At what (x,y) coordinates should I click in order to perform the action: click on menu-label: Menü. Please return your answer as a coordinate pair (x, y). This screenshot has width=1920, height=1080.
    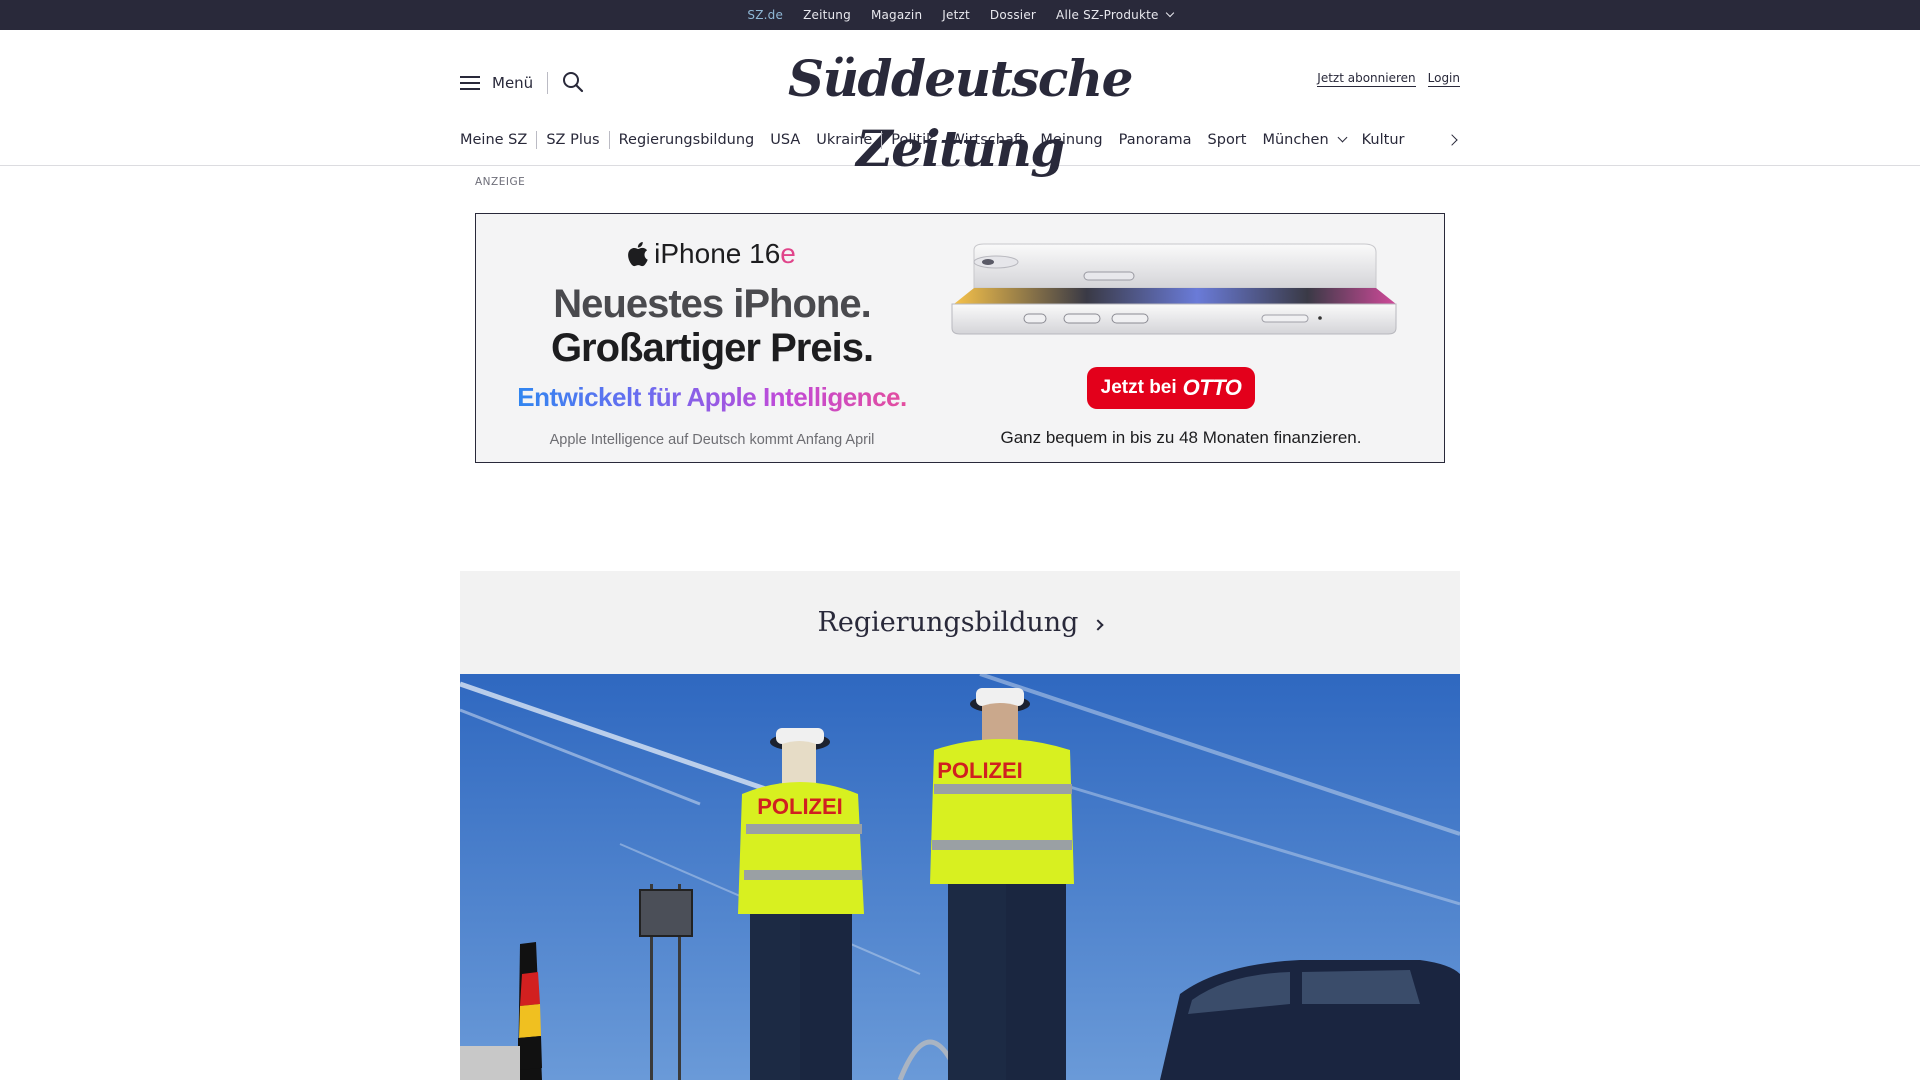
    Looking at the image, I should click on (513, 83).